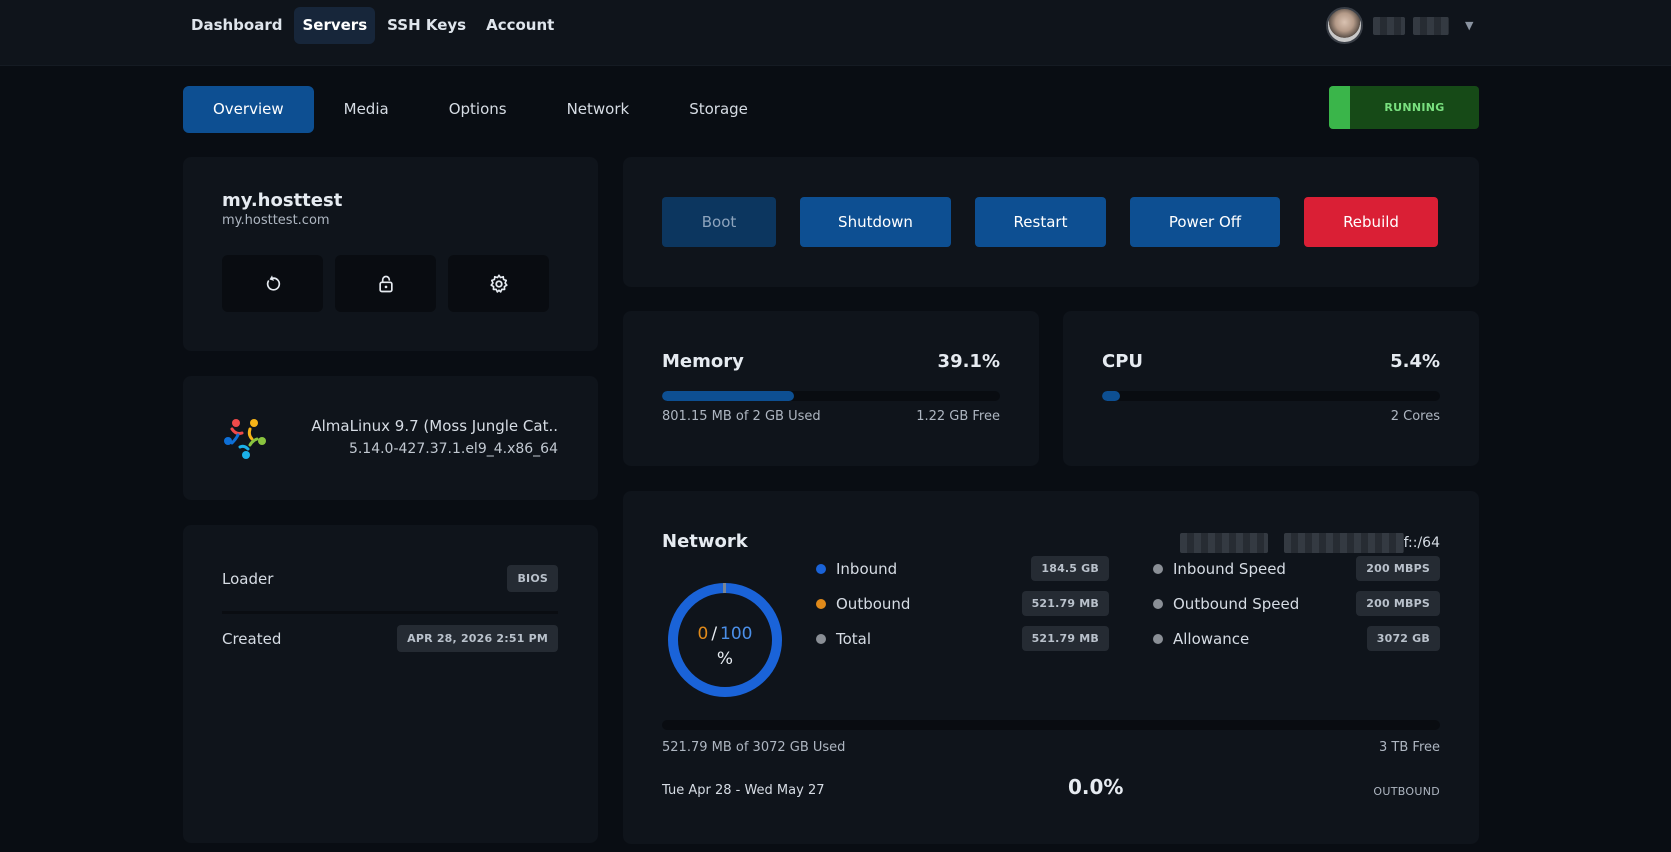 The height and width of the screenshot is (852, 1671). What do you see at coordinates (453, 449) in the screenshot?
I see `os-kernel: 5.14.0-427.37.1.el9_4.x86_64` at bounding box center [453, 449].